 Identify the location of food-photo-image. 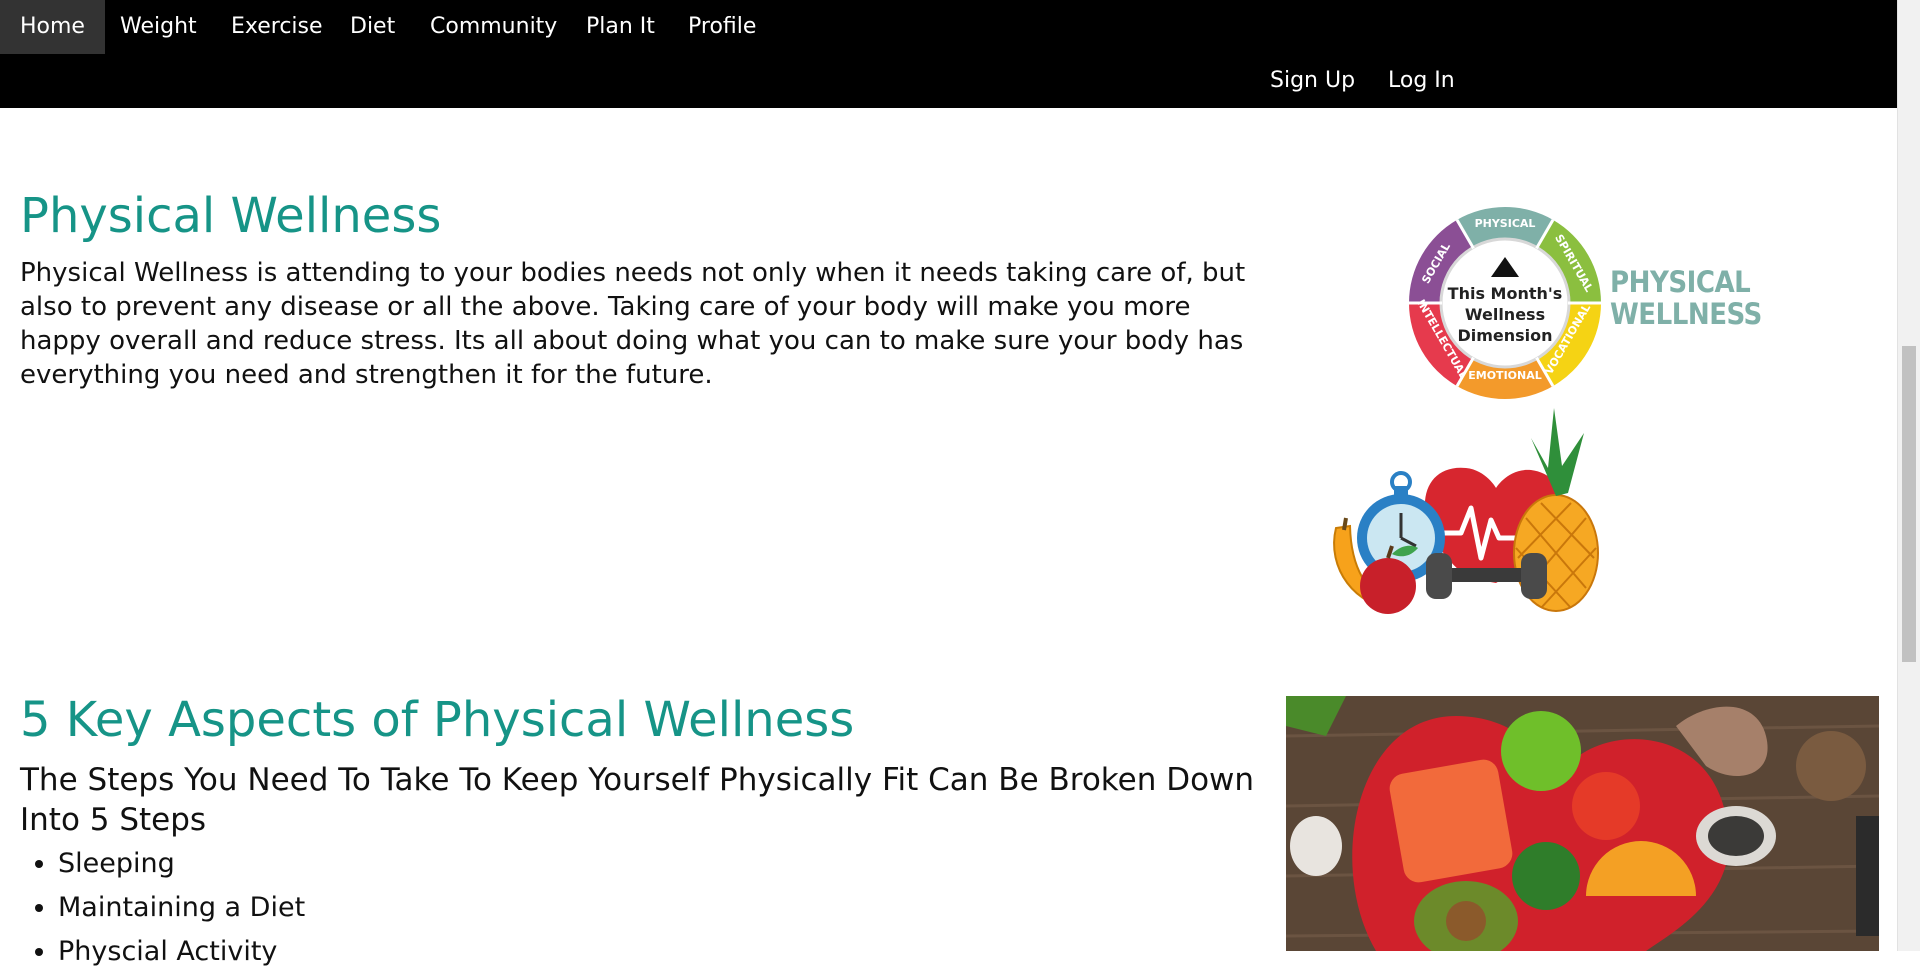
(1582, 823).